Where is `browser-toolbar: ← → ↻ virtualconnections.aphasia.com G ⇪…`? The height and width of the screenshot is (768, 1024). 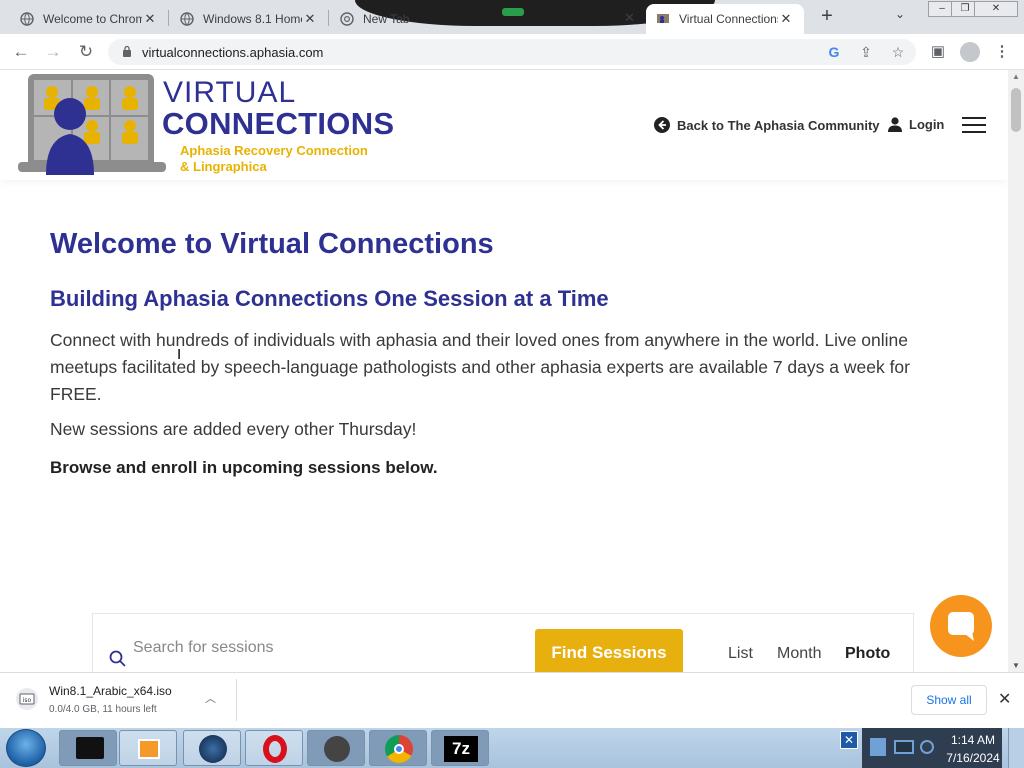
browser-toolbar: ← → ↻ virtualconnections.aphasia.com G ⇪… is located at coordinates (512, 52).